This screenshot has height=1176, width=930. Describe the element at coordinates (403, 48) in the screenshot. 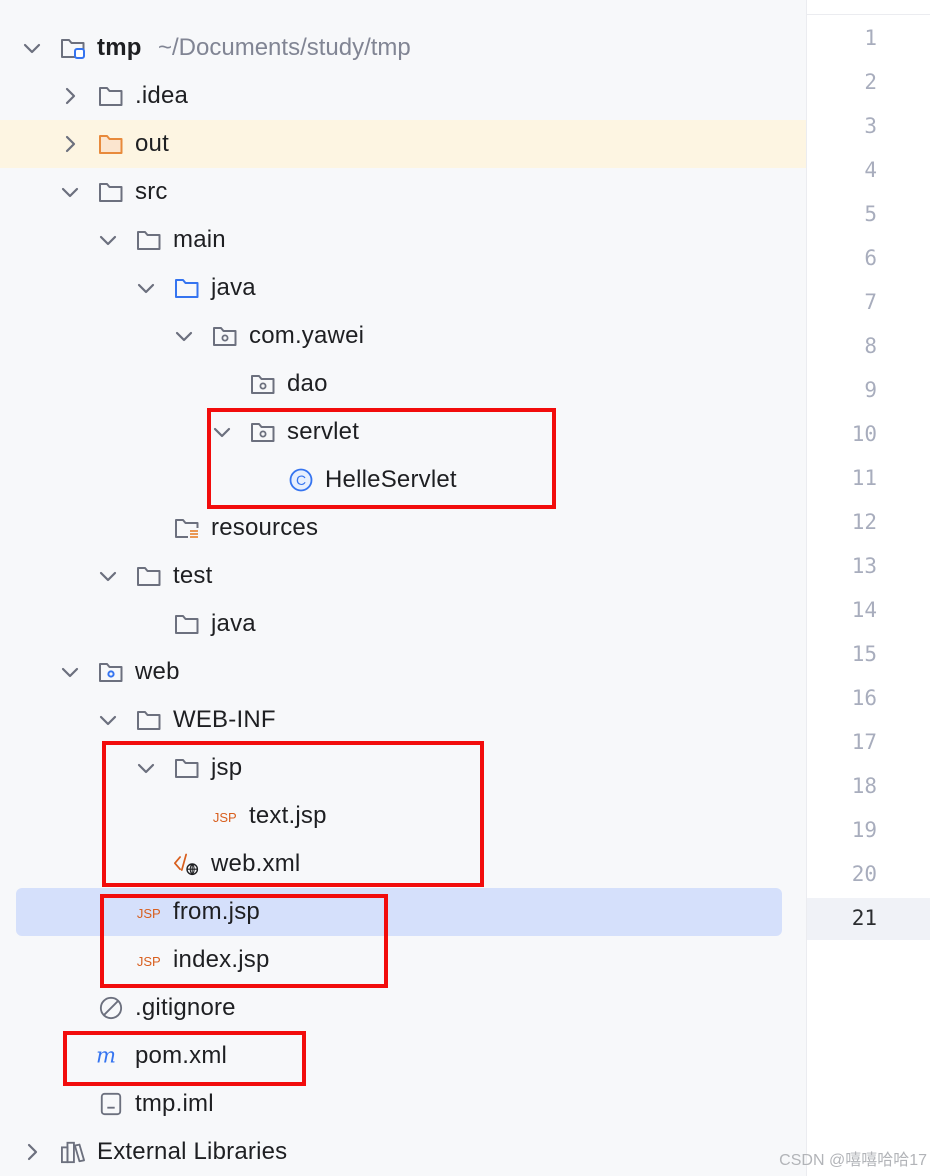

I see `tree-row-tmp: tmp ~/Documents/study/tmp` at that location.